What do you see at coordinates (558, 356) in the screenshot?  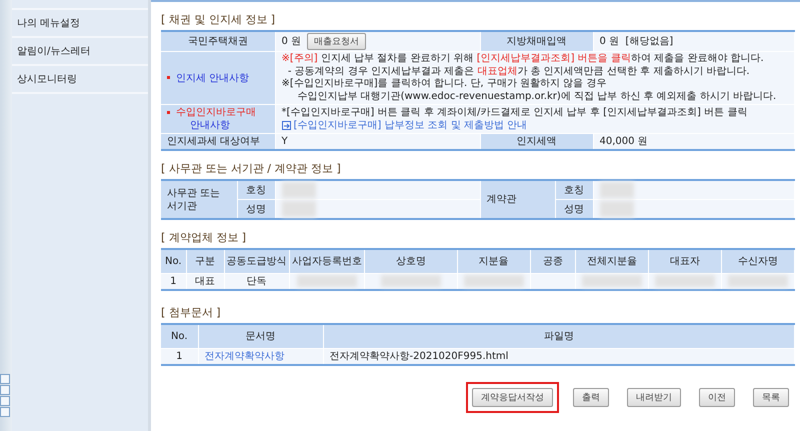 I see `table-cell: 전자계약확약사항-2021020F995.html` at bounding box center [558, 356].